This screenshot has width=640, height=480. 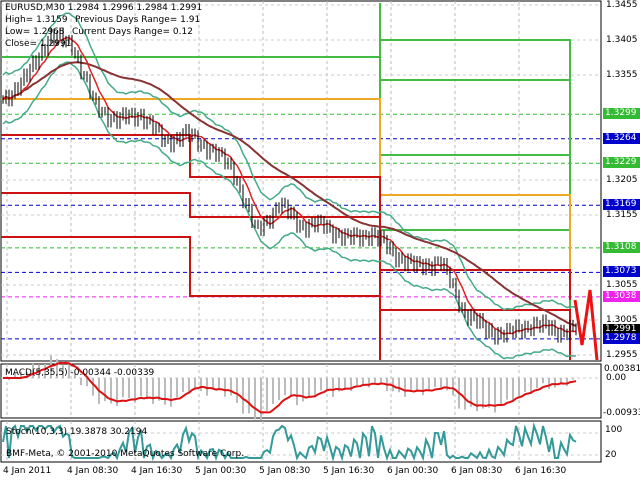 I want to click on price-tick: 1.3405, so click(x=622, y=40).